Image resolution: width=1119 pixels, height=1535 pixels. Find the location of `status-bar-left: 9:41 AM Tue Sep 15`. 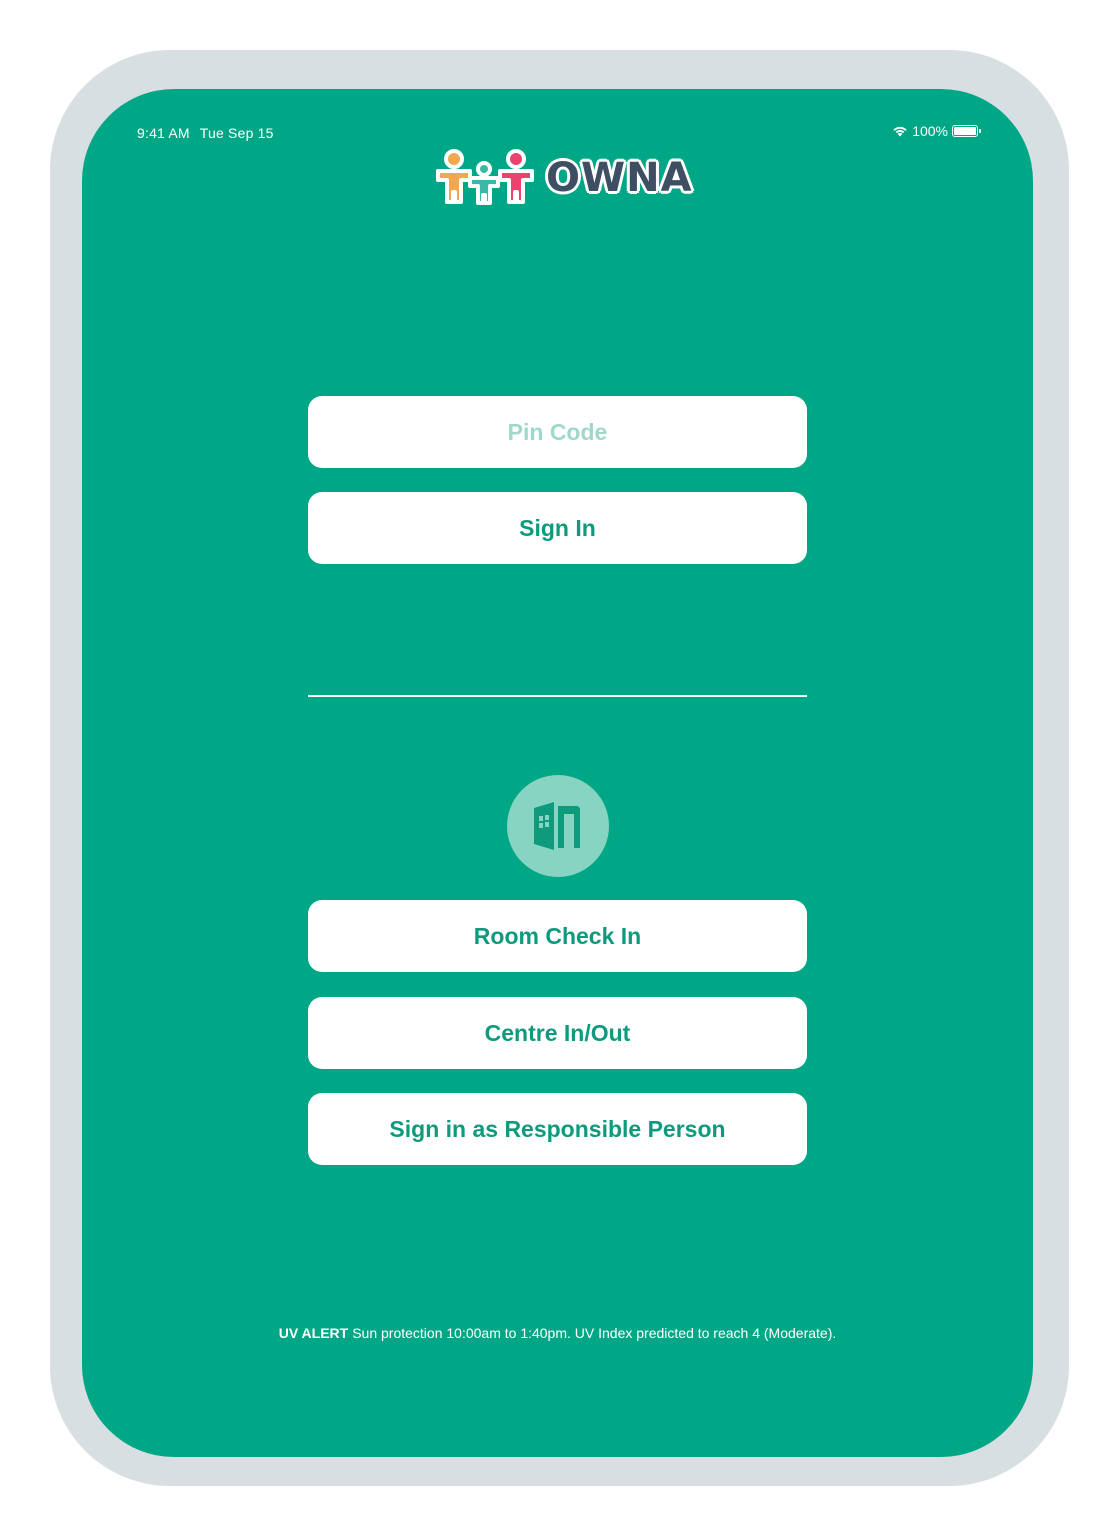

status-bar-left: 9:41 AM Tue Sep 15 is located at coordinates (205, 133).